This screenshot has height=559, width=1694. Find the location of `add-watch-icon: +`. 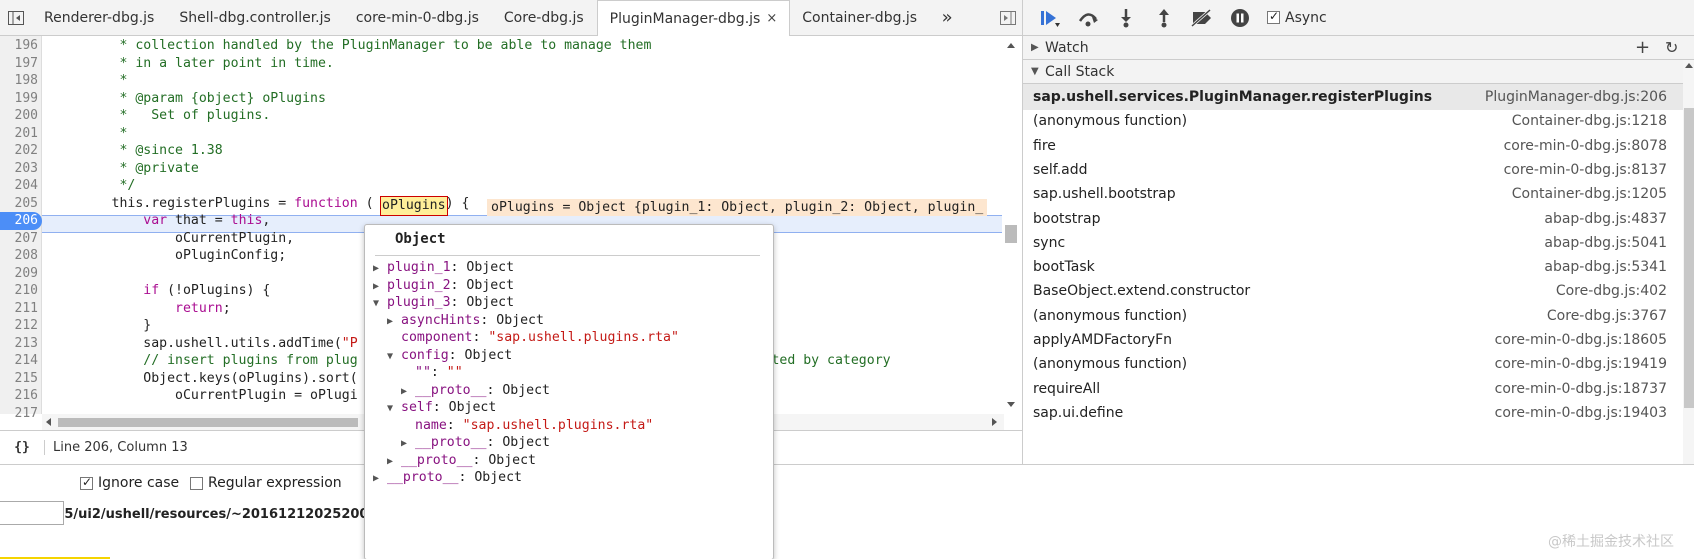

add-watch-icon: + is located at coordinates (1650, 47).